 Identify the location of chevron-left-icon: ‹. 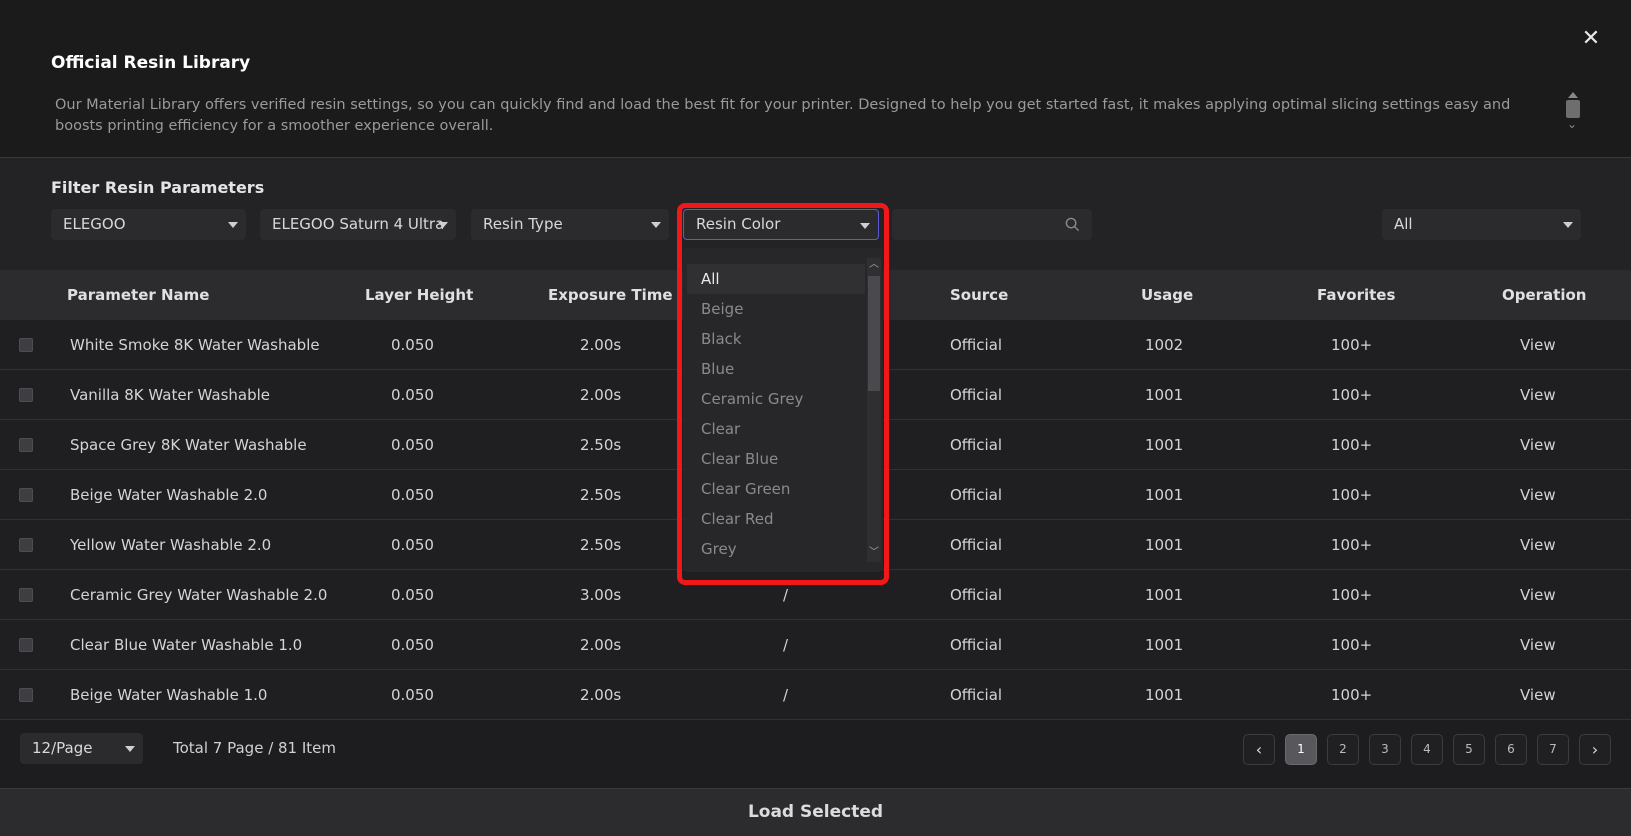
(1259, 749).